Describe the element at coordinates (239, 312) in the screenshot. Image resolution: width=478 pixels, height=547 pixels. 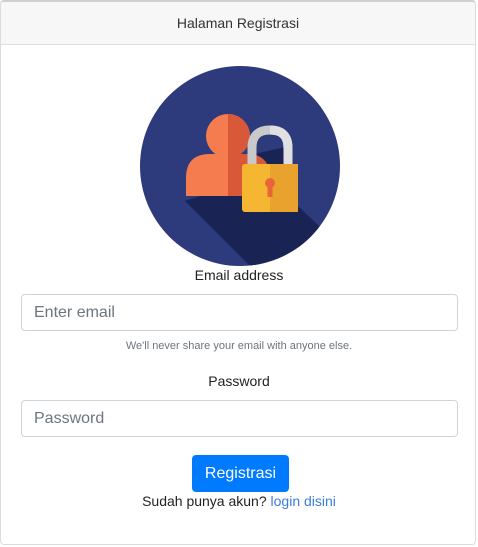
I see `email-field` at that location.